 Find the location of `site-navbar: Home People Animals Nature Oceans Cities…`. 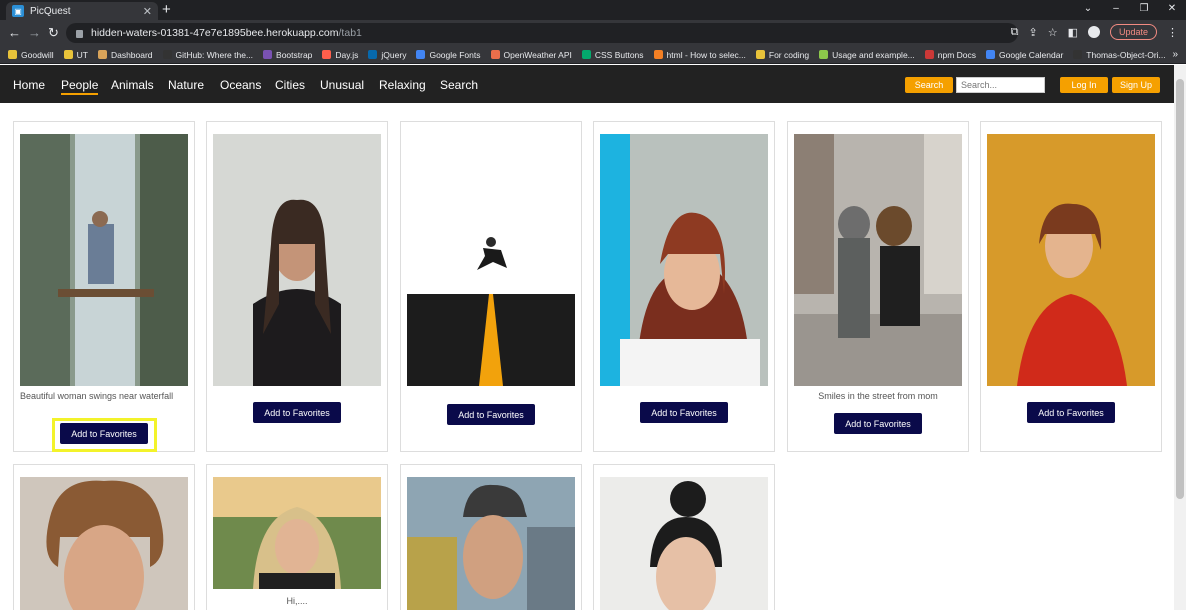

site-navbar: Home People Animals Nature Oceans Cities… is located at coordinates (587, 84).